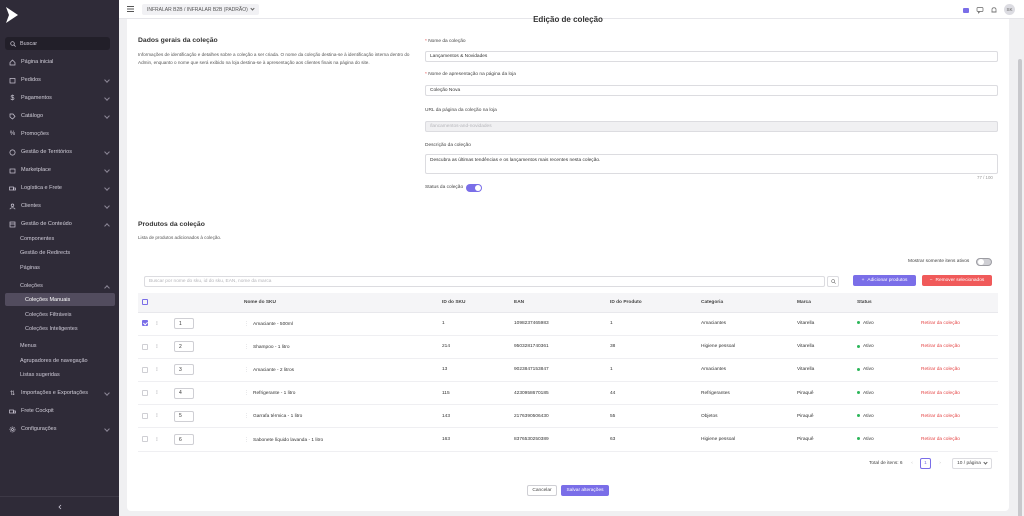  I want to click on prev-page-button: ‹, so click(912, 463).